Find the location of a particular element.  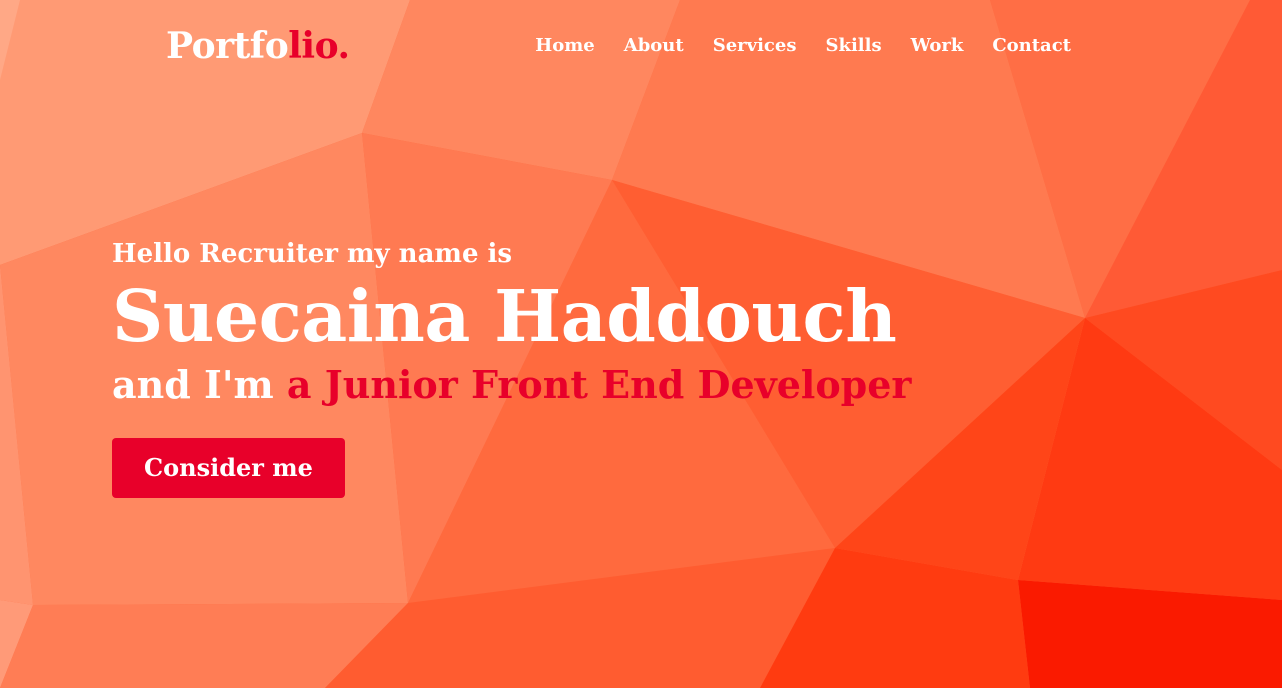

nav-item-contact: Contact is located at coordinates (1031, 46).